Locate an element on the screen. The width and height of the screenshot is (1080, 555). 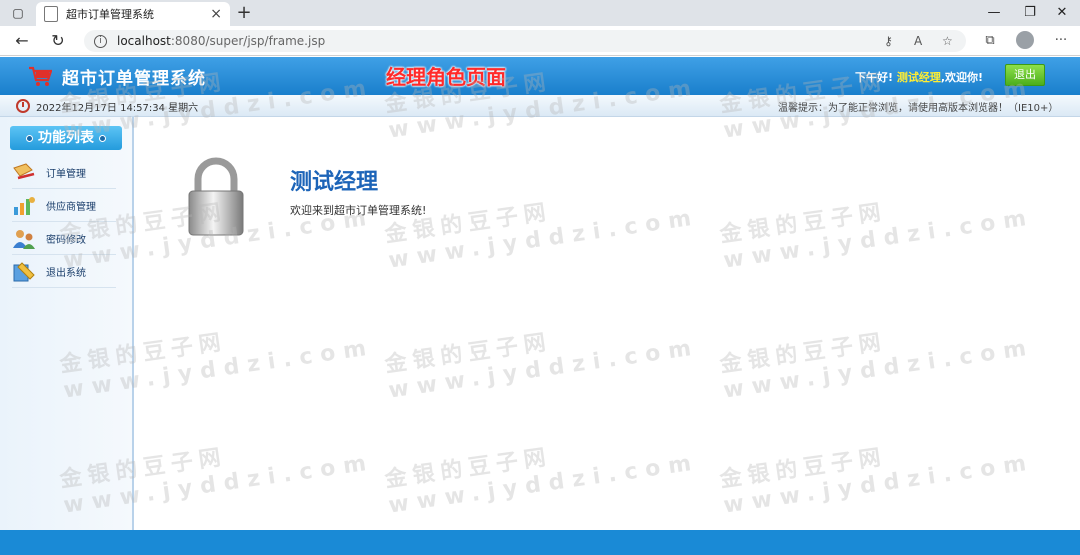
minimize-icon: — is located at coordinates (994, 13).